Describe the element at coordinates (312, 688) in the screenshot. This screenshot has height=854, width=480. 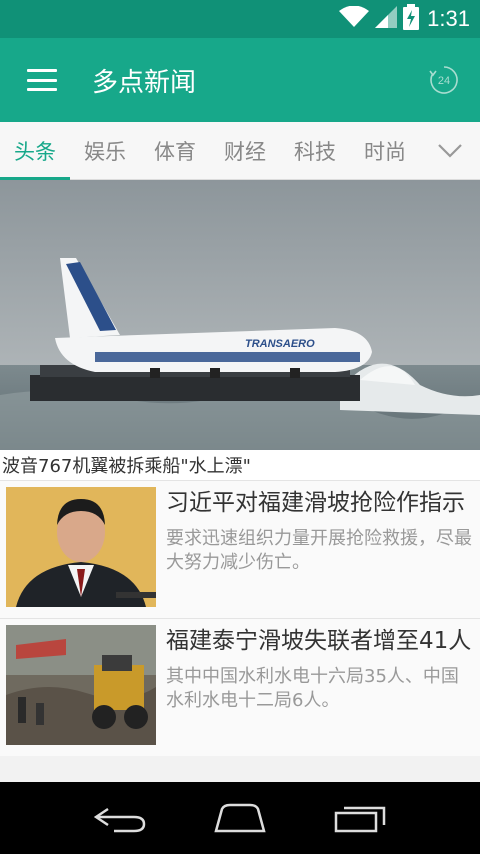
I see `news-summary: 其中中国水利水电十六局35人、中国水利水电十二局6人。` at that location.